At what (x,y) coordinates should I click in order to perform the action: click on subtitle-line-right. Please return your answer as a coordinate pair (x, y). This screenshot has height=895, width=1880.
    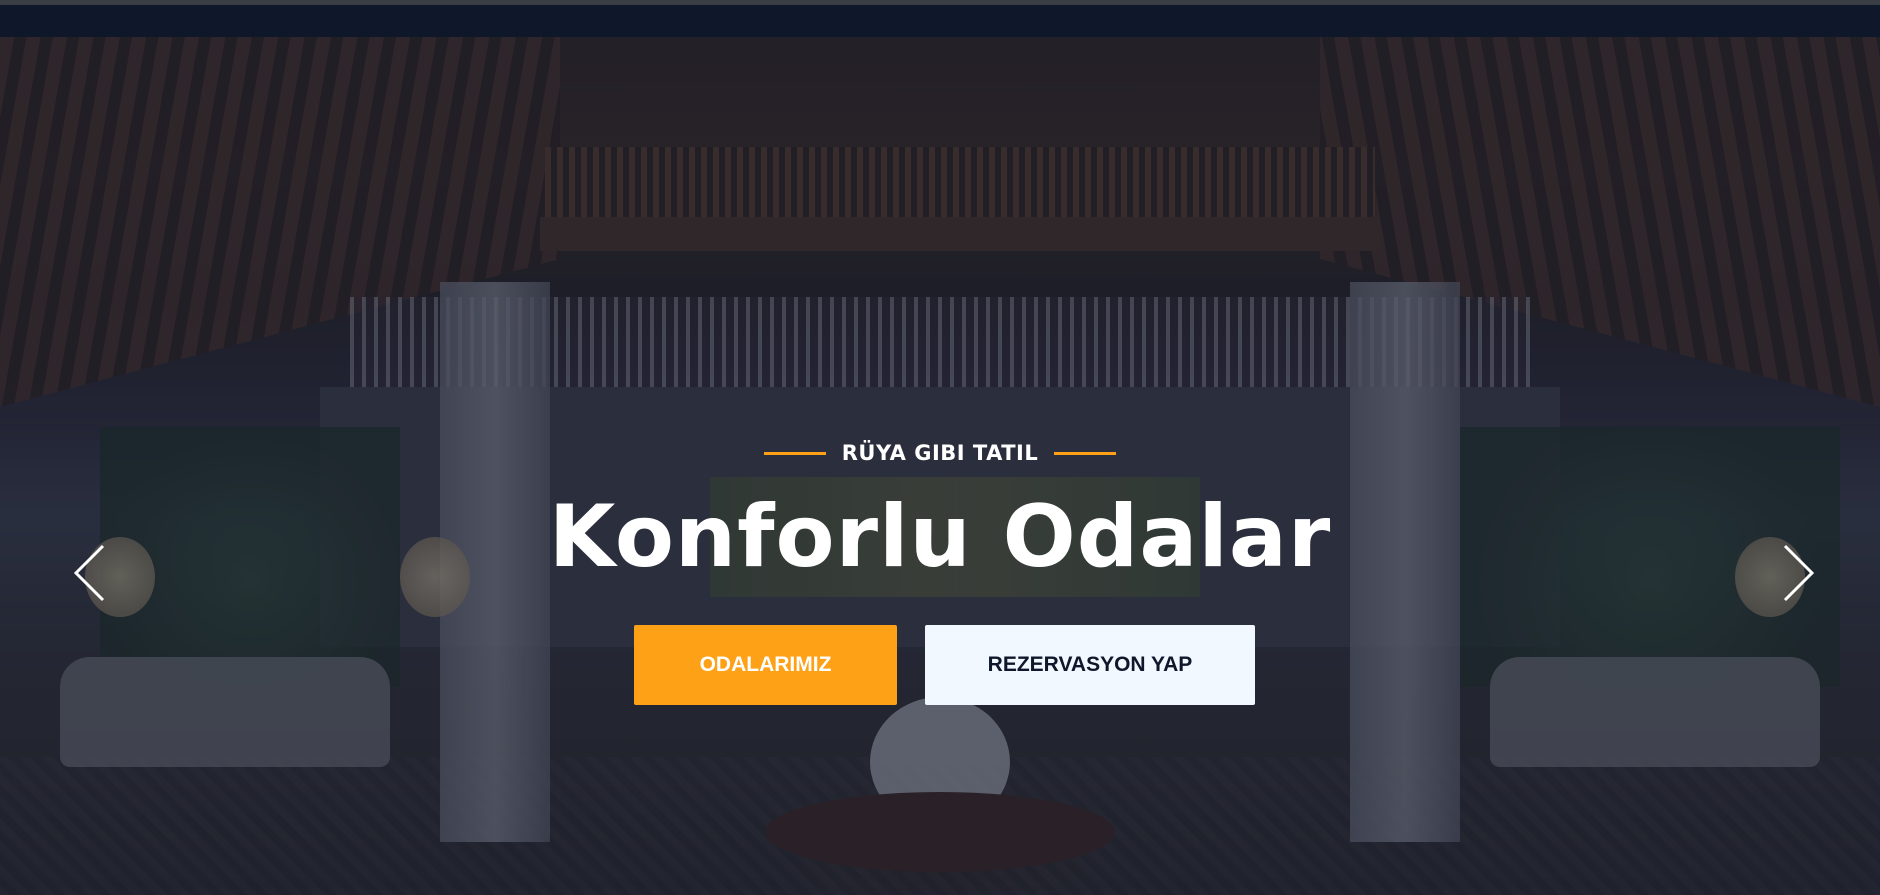
    Looking at the image, I should click on (1085, 453).